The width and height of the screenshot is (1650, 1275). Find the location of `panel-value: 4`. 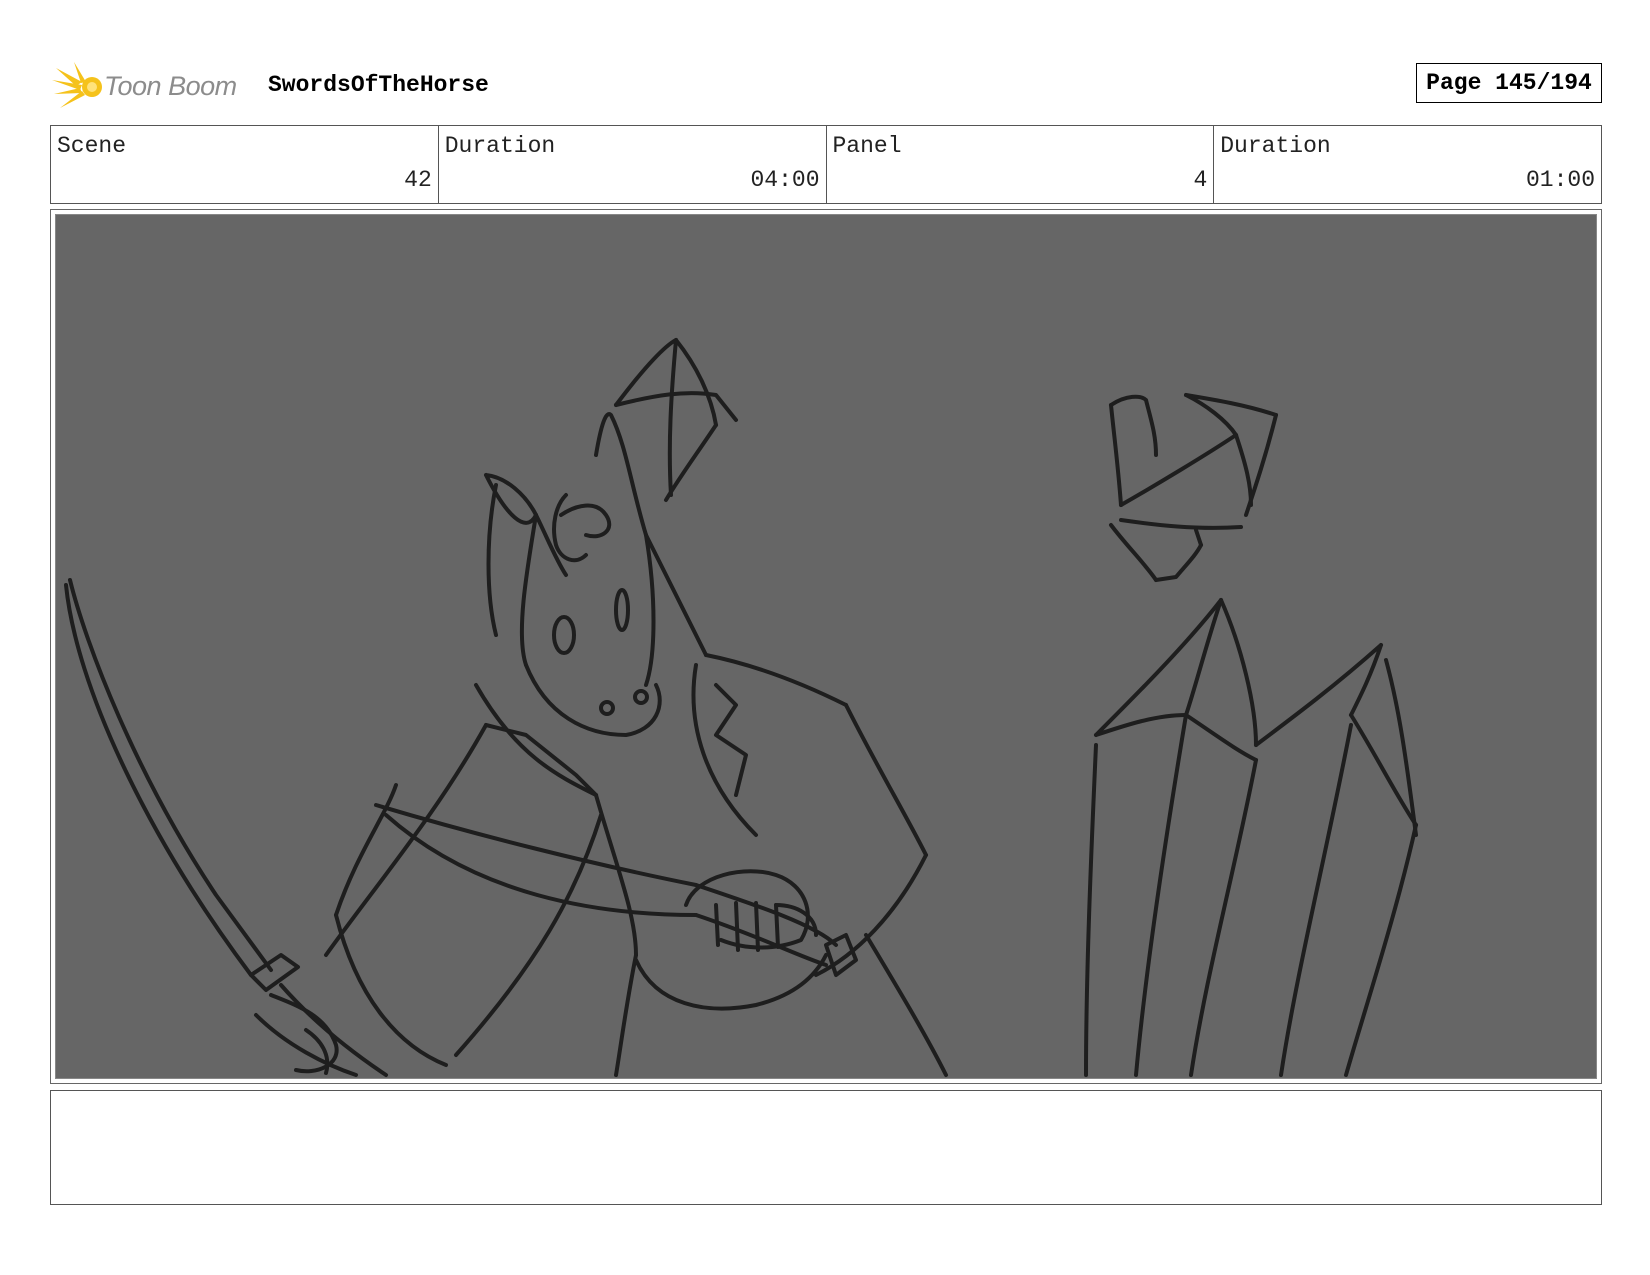

panel-value: 4 is located at coordinates (1200, 180).